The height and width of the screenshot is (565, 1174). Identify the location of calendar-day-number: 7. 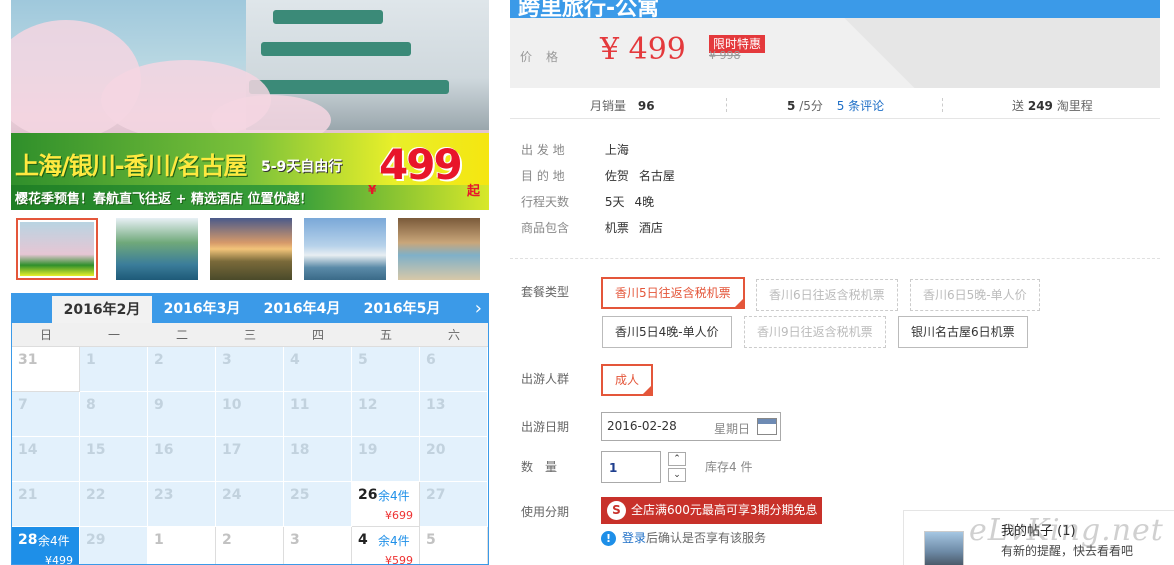
(23, 405).